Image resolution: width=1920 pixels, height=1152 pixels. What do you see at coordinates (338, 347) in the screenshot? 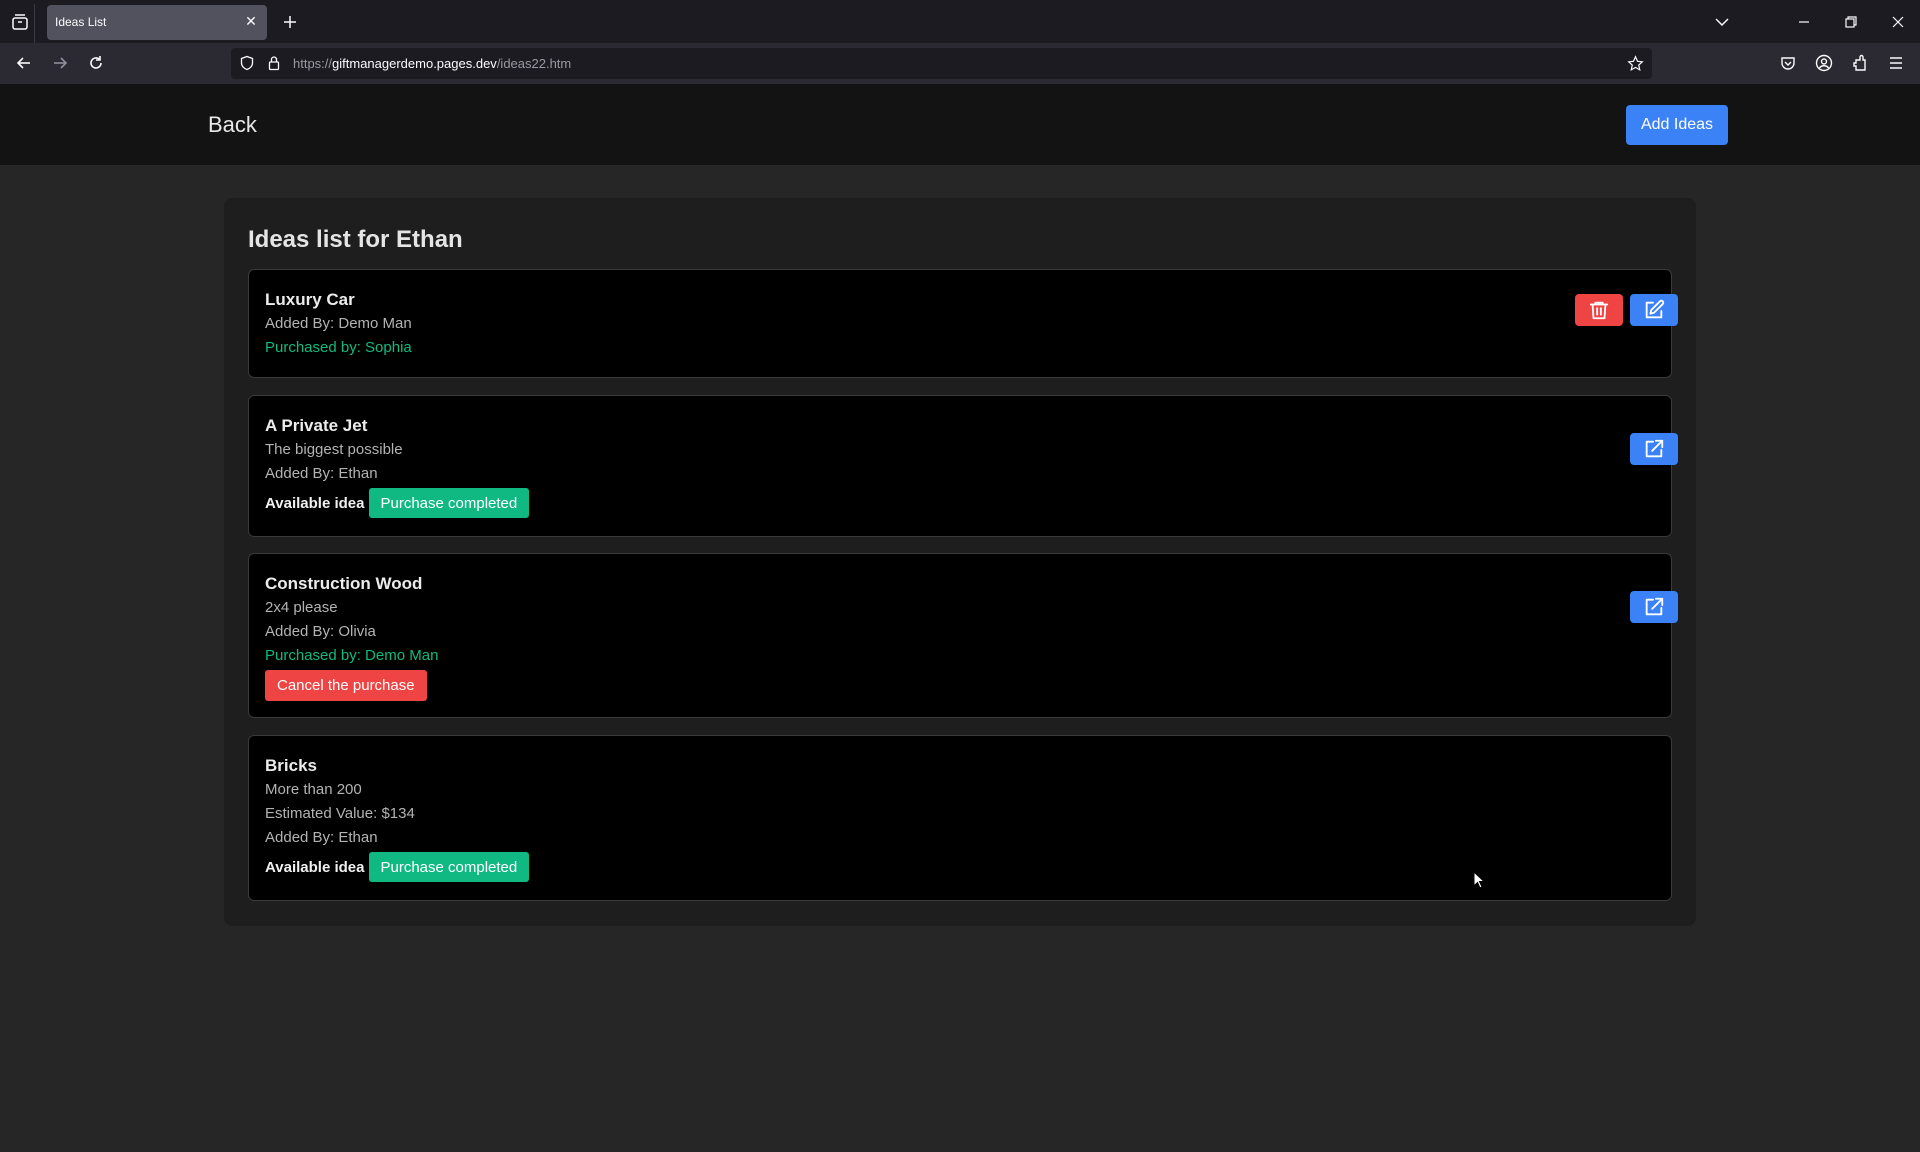
I see `idea-purchased-by: Purchased by: Sophia` at bounding box center [338, 347].